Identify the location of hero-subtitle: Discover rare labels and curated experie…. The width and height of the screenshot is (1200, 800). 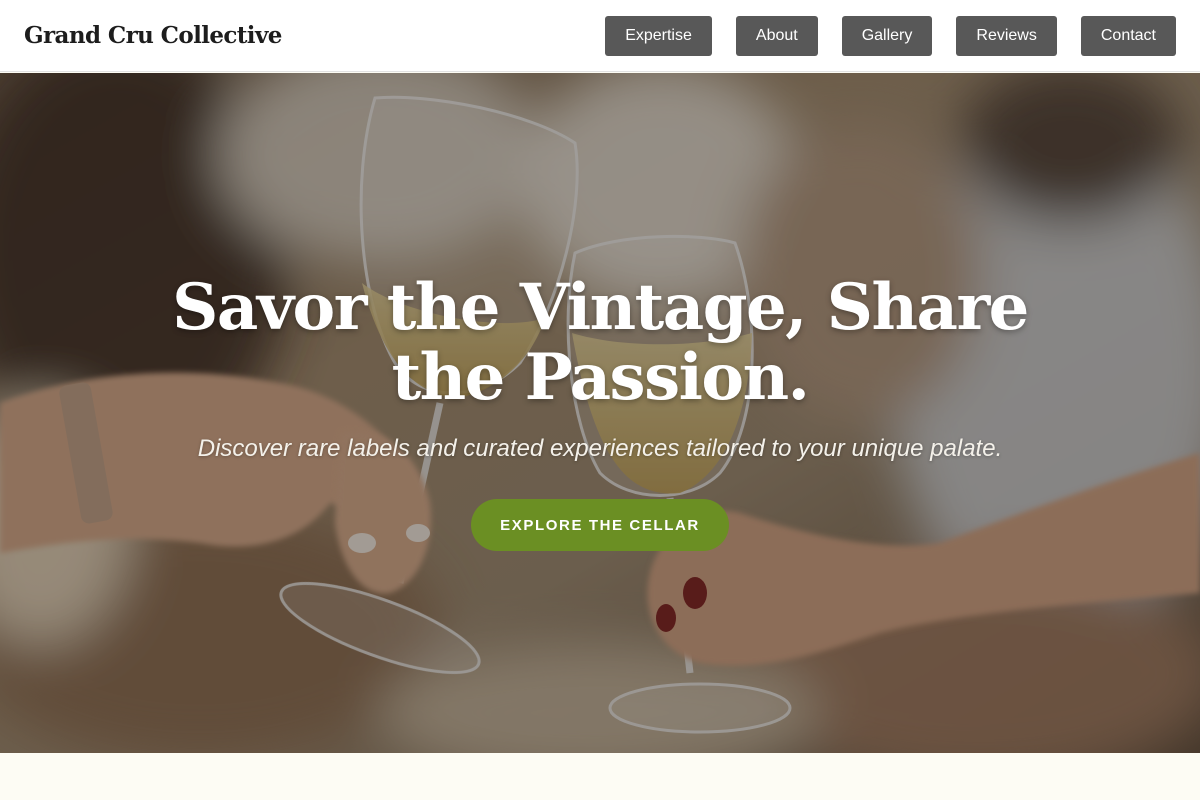
(600, 448).